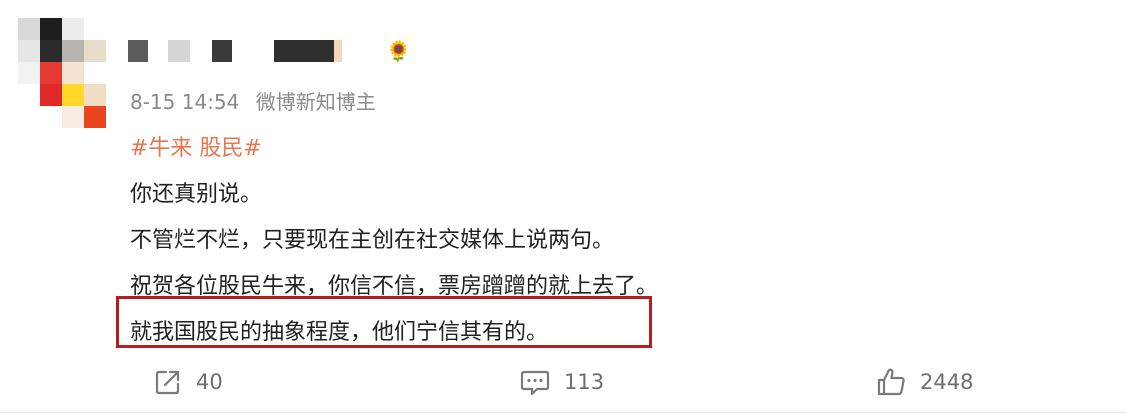  What do you see at coordinates (184, 102) in the screenshot?
I see `post-timestamp: 8-15 14:54` at bounding box center [184, 102].